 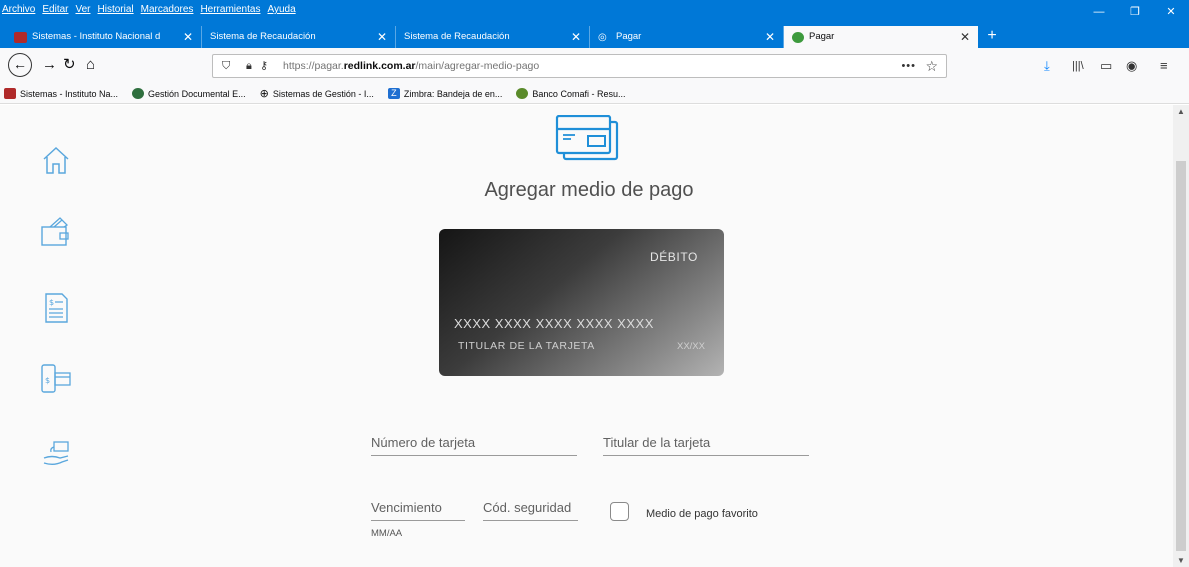 What do you see at coordinates (167, 10) in the screenshot?
I see `menu-marcadores: Marcadores` at bounding box center [167, 10].